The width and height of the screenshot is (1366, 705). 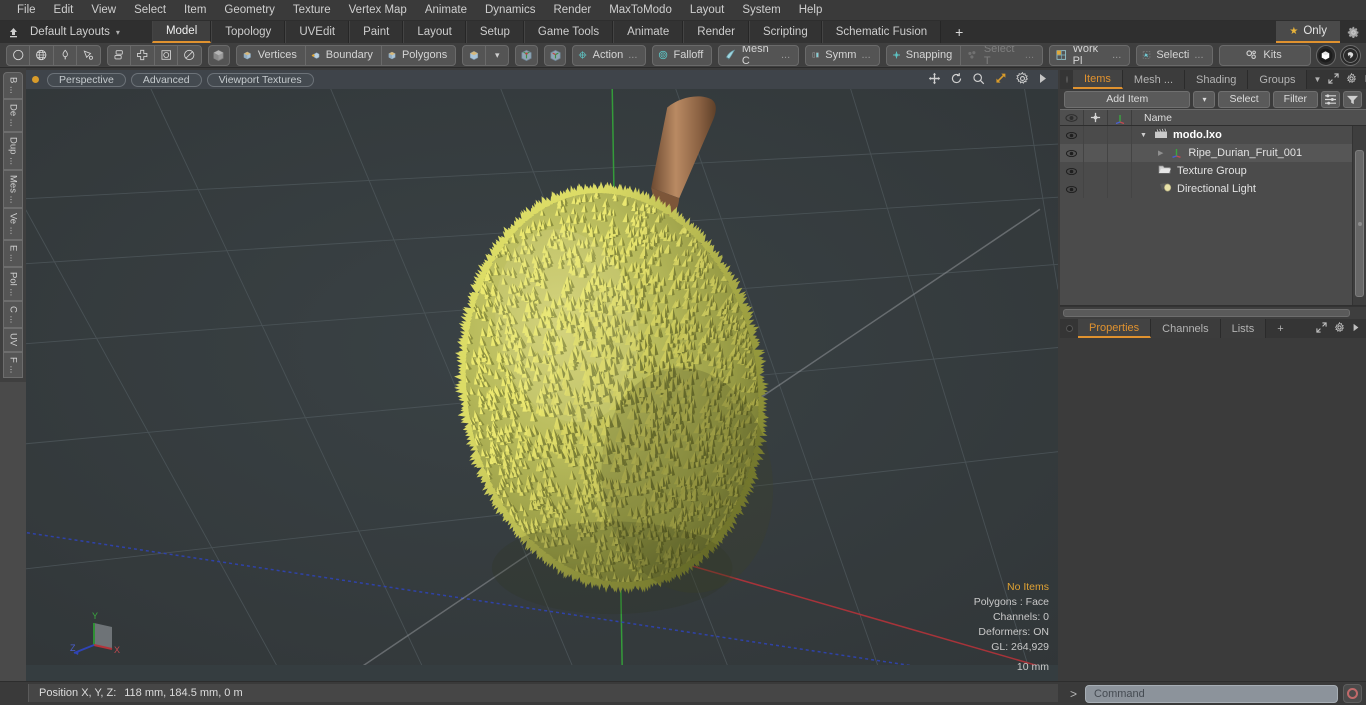 I want to click on menu-item-file: File, so click(x=26, y=10).